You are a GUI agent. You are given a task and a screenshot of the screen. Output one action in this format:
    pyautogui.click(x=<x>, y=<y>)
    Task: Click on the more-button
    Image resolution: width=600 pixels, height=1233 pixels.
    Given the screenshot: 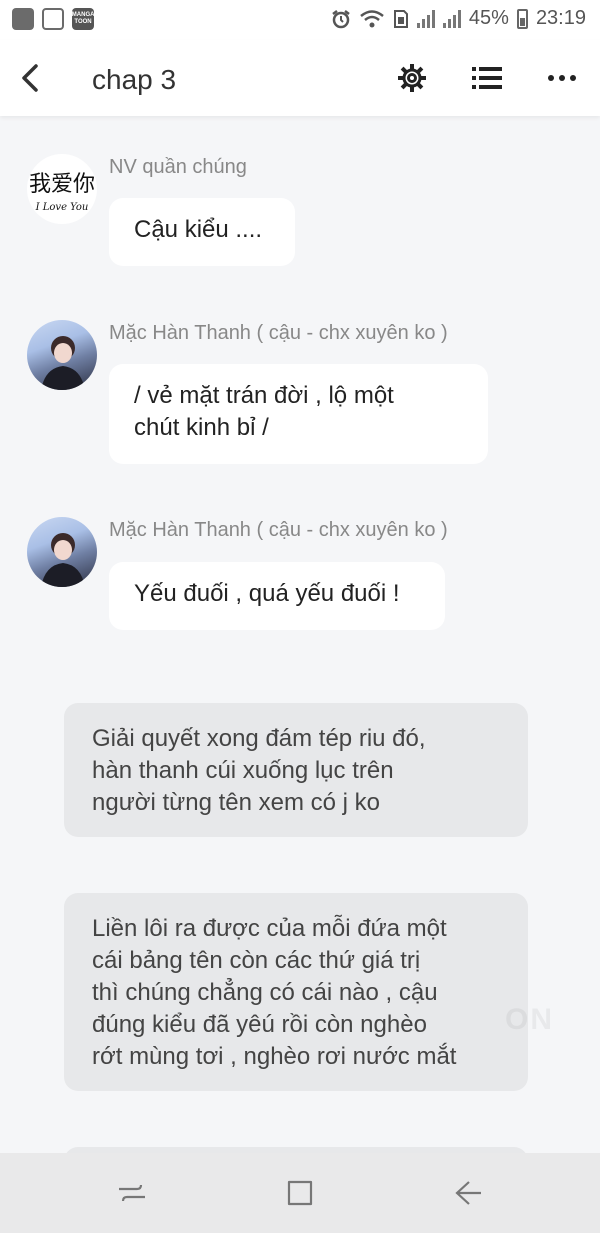 What is the action you would take?
    pyautogui.click(x=562, y=78)
    